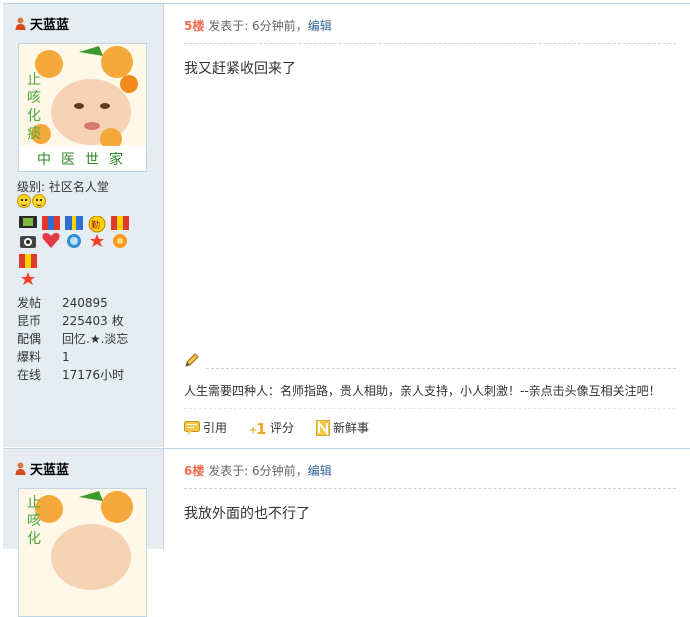 Image resolution: width=690 pixels, height=617 pixels. Describe the element at coordinates (441, 368) in the screenshot. I see `signature-divider` at that location.